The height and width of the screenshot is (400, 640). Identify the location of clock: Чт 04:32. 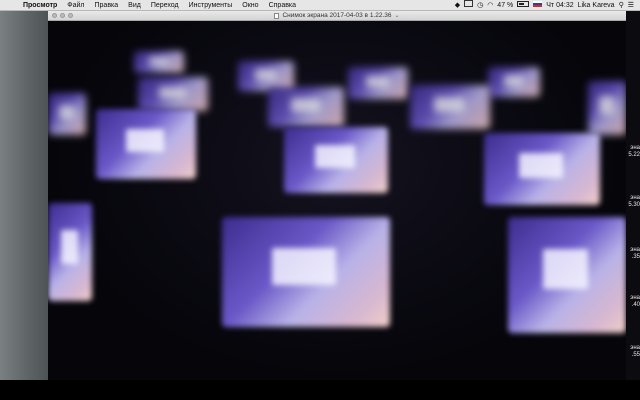
(559, 5).